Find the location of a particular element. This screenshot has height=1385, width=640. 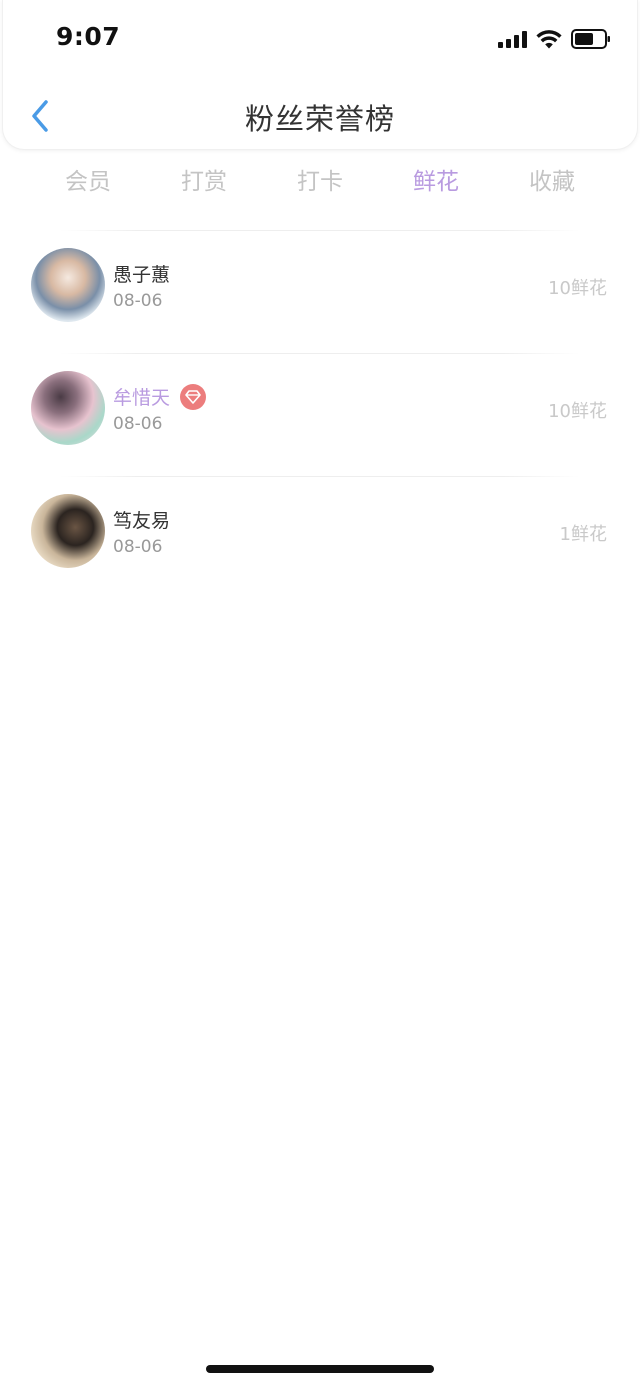

fan-name: 笃友易 is located at coordinates (142, 521).